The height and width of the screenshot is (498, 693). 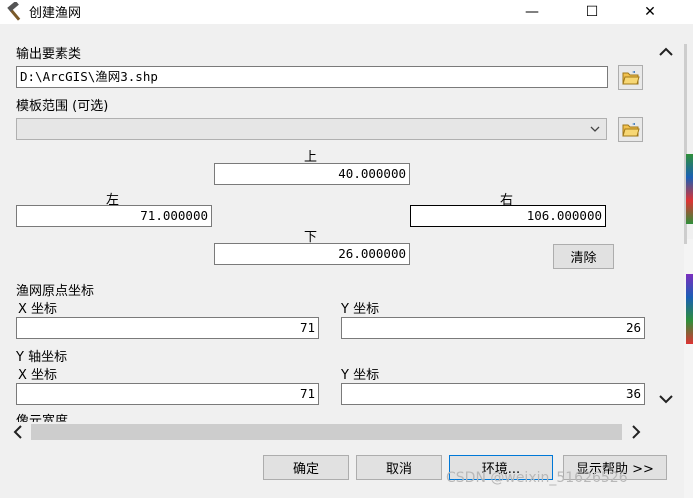 What do you see at coordinates (114, 216) in the screenshot?
I see `extent-left-input: 71.000000` at bounding box center [114, 216].